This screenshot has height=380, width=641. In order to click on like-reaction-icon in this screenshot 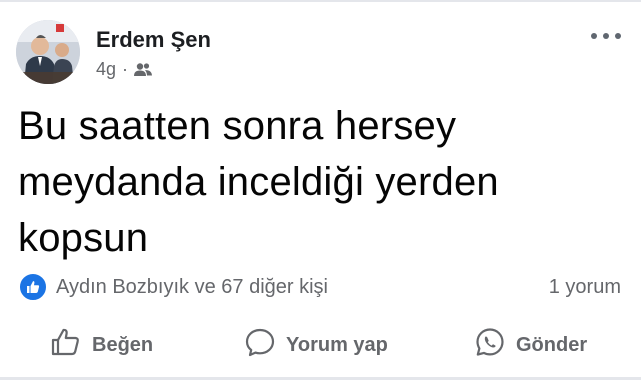, I will do `click(33, 287)`.